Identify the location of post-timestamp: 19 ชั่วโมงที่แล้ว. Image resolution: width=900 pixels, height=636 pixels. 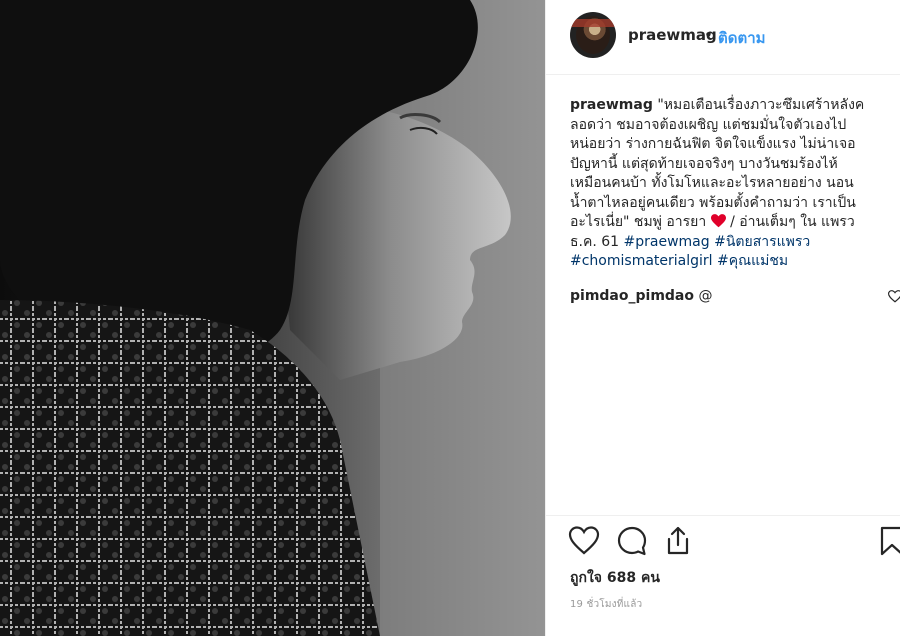
(606, 604).